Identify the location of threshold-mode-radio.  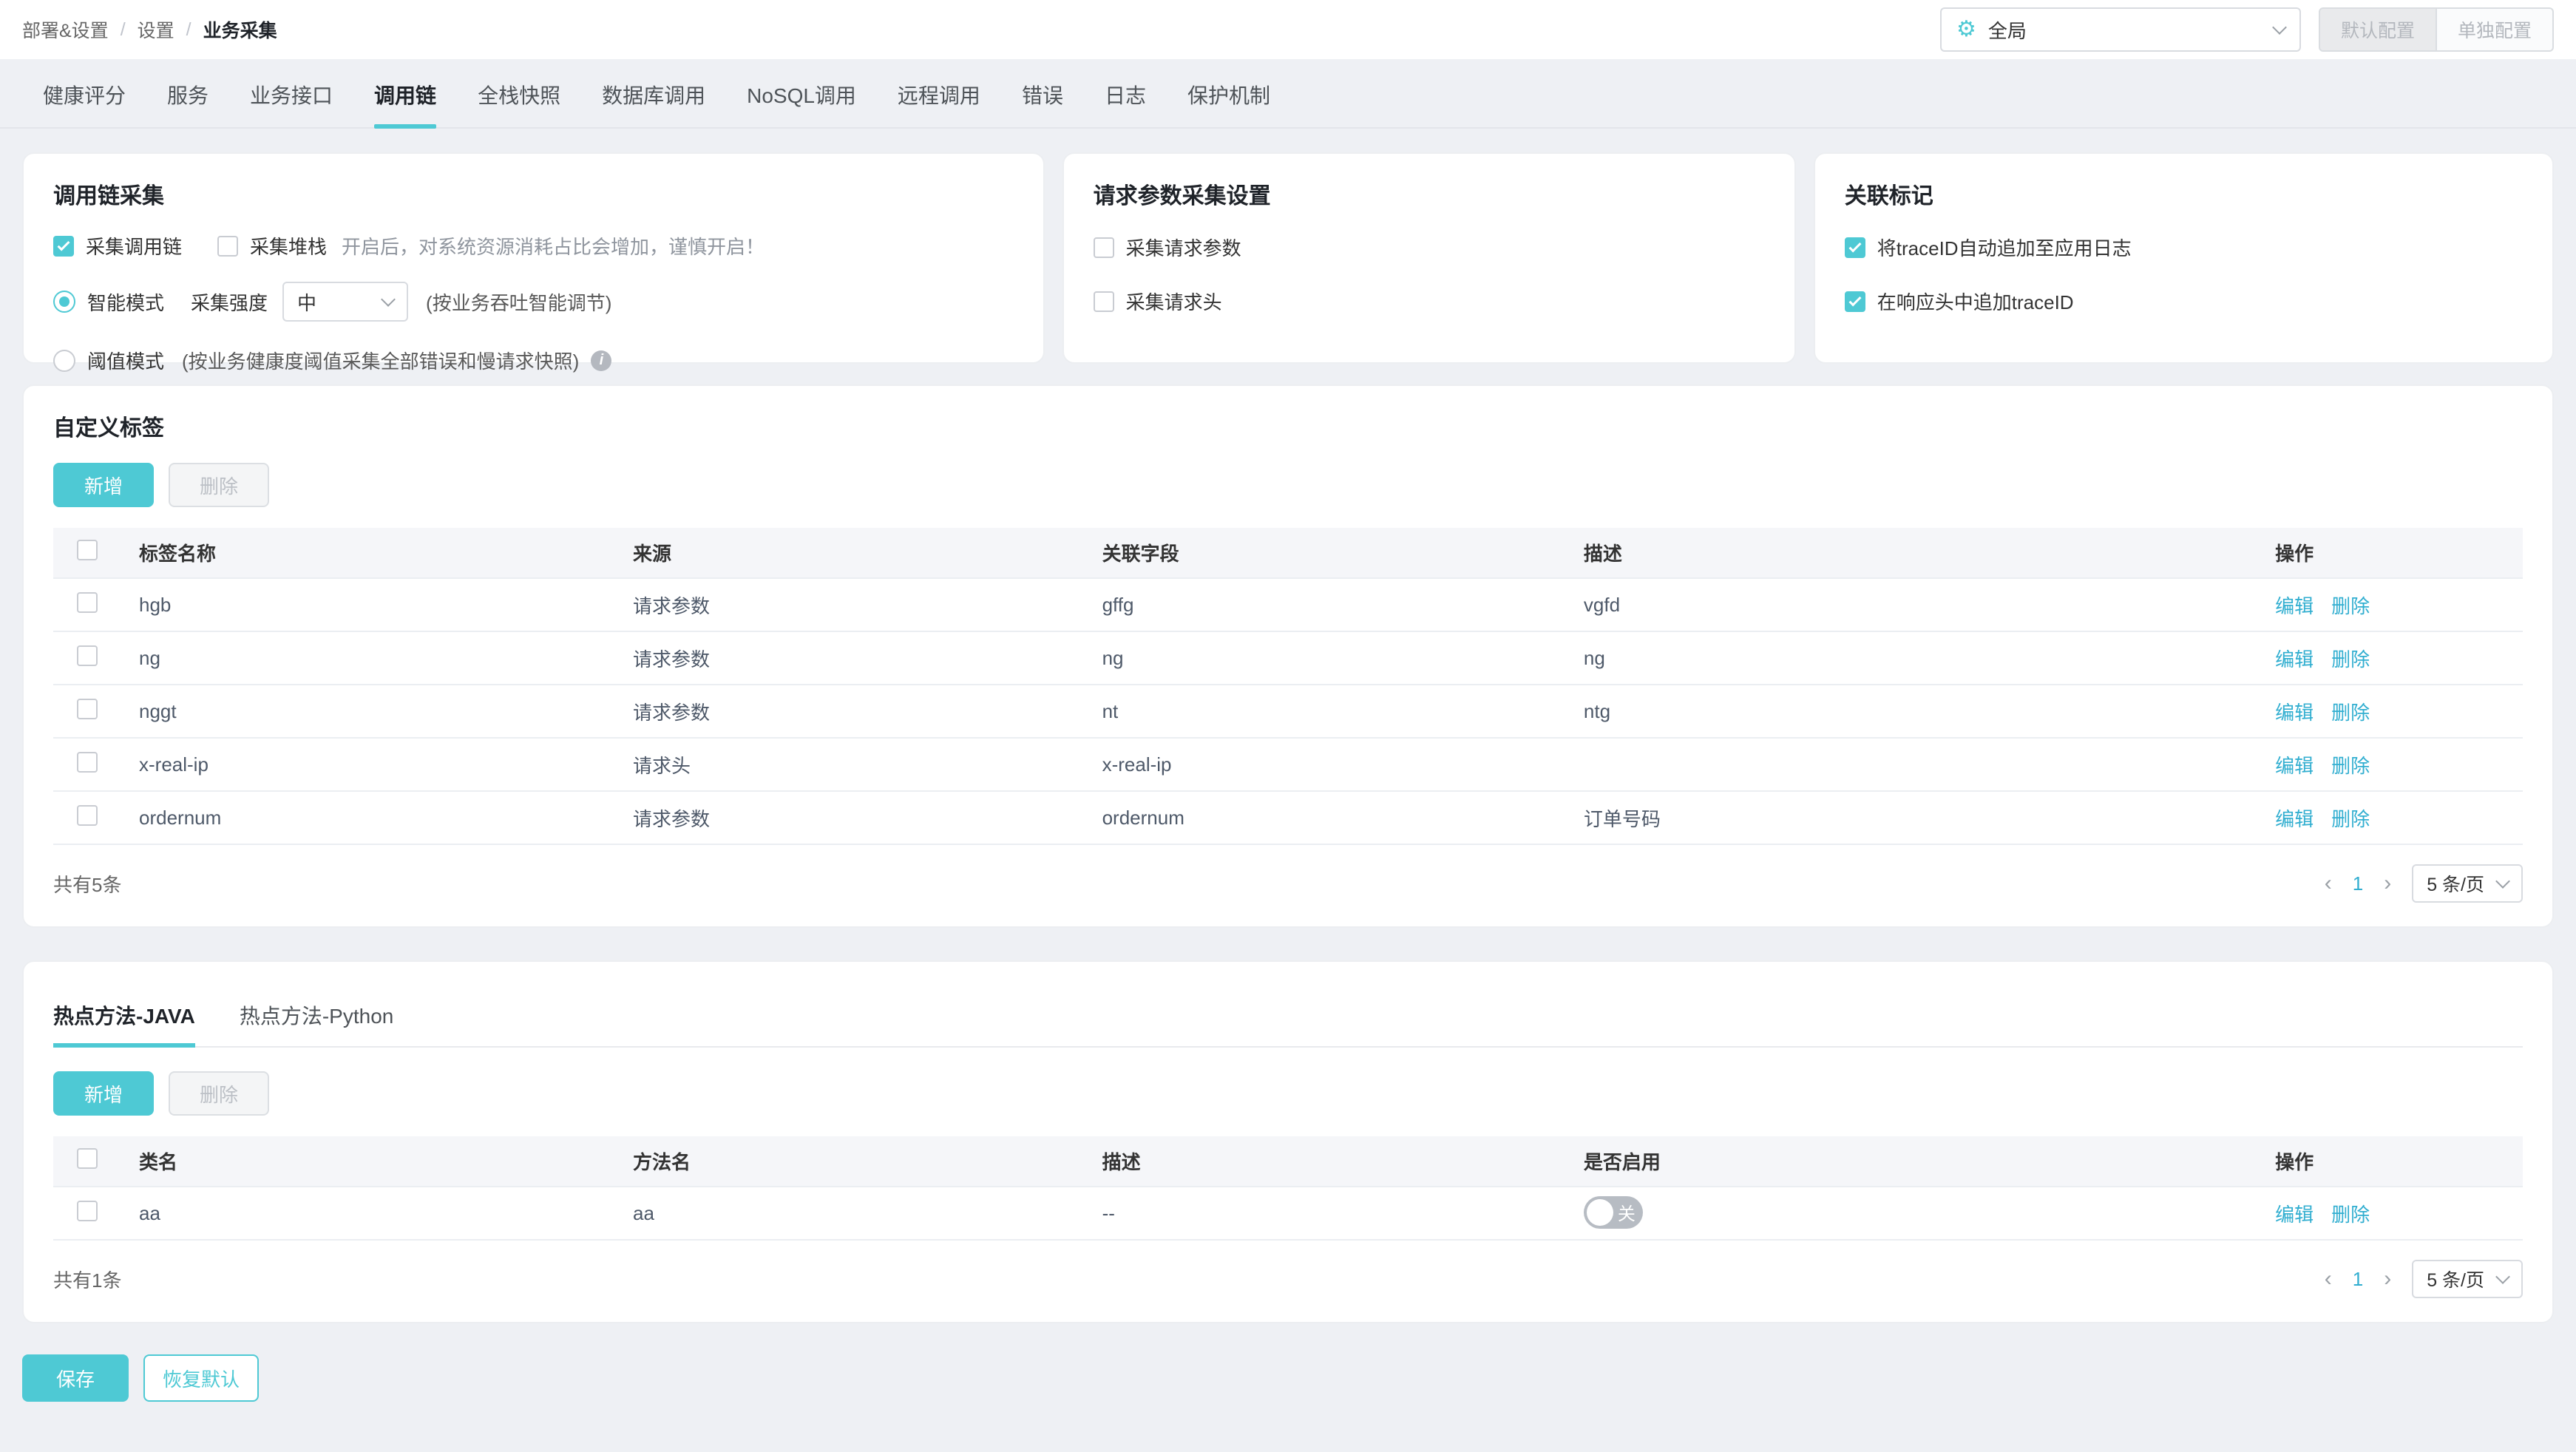
(64, 360).